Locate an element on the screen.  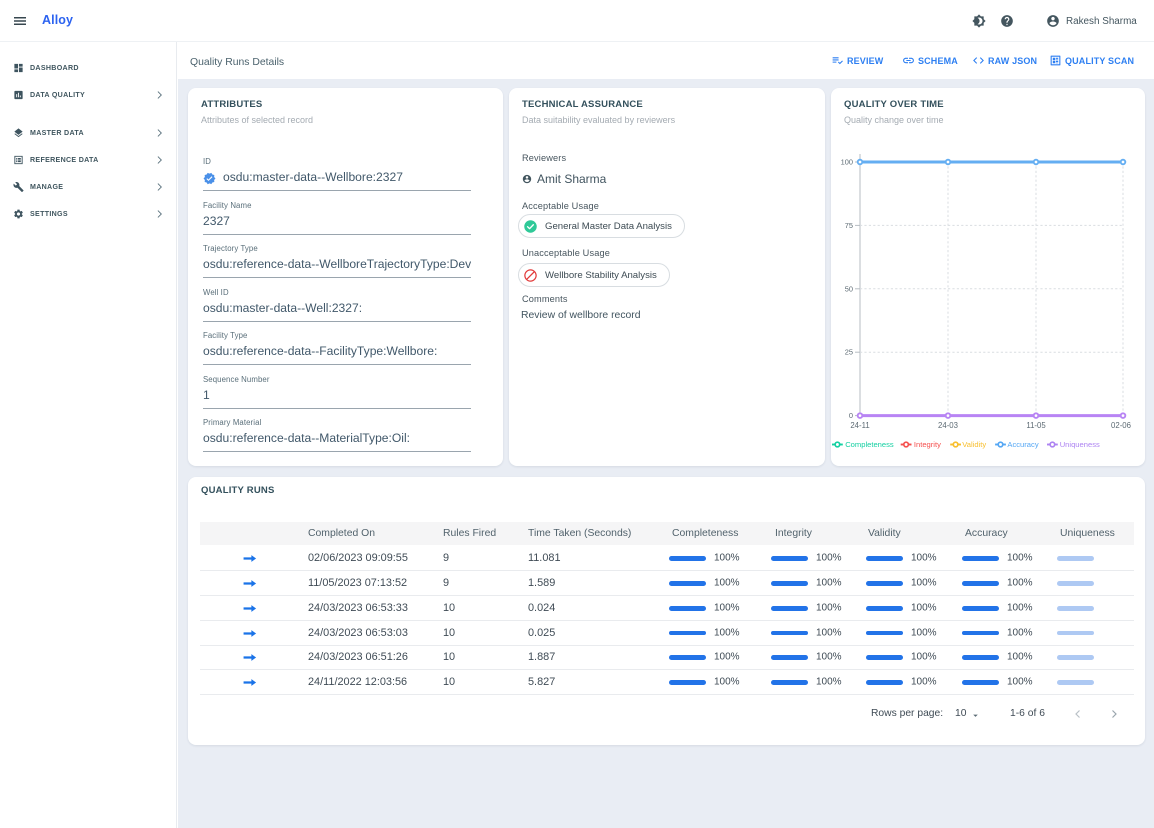
svg-text: 100 is located at coordinates (847, 162).